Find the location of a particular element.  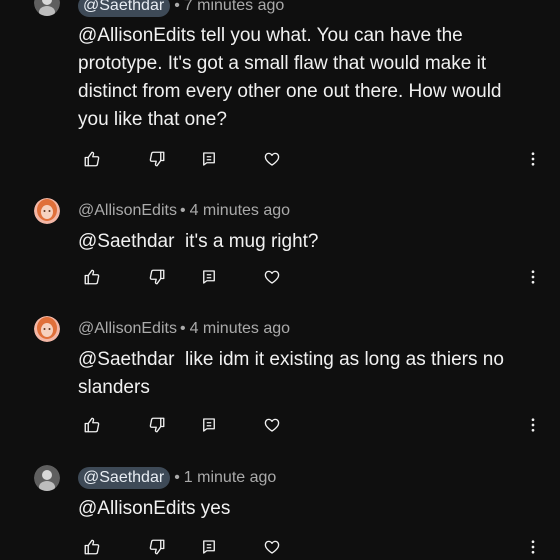

comment-text: @AllisonEdits yes is located at coordinates (154, 508).